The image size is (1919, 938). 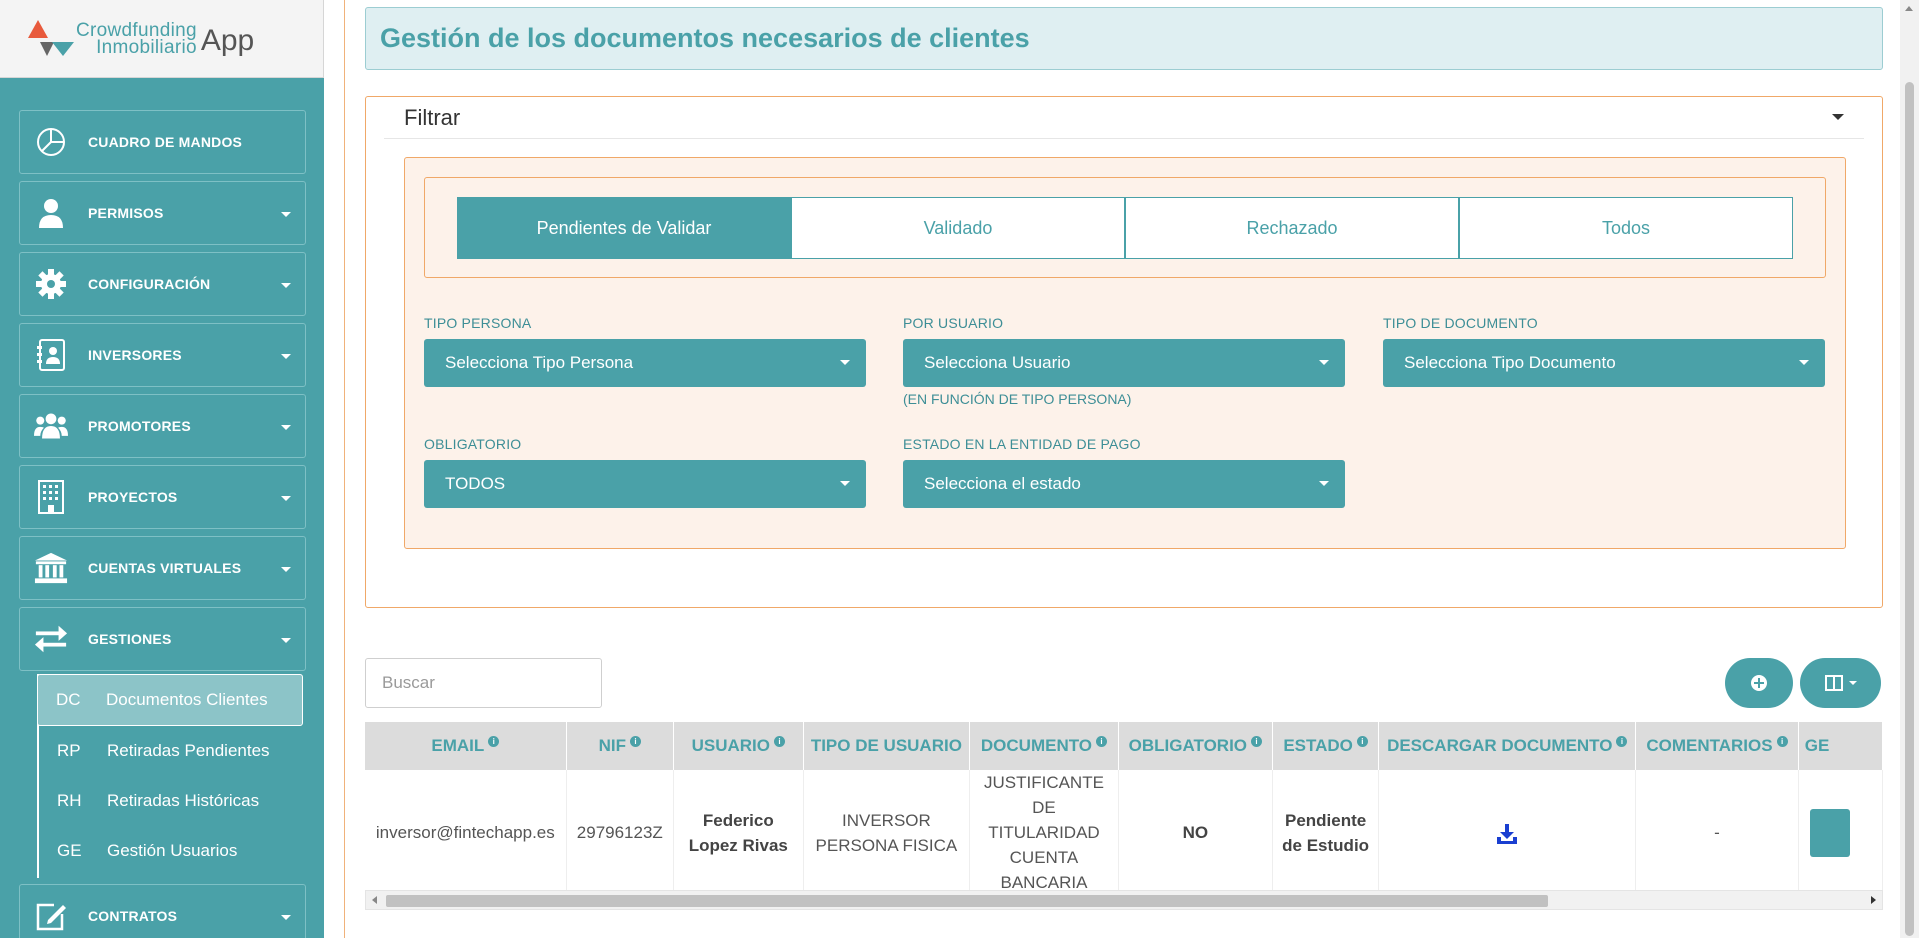 I want to click on logo: Crowdfunding Inmobiliario App, so click(x=162, y=39).